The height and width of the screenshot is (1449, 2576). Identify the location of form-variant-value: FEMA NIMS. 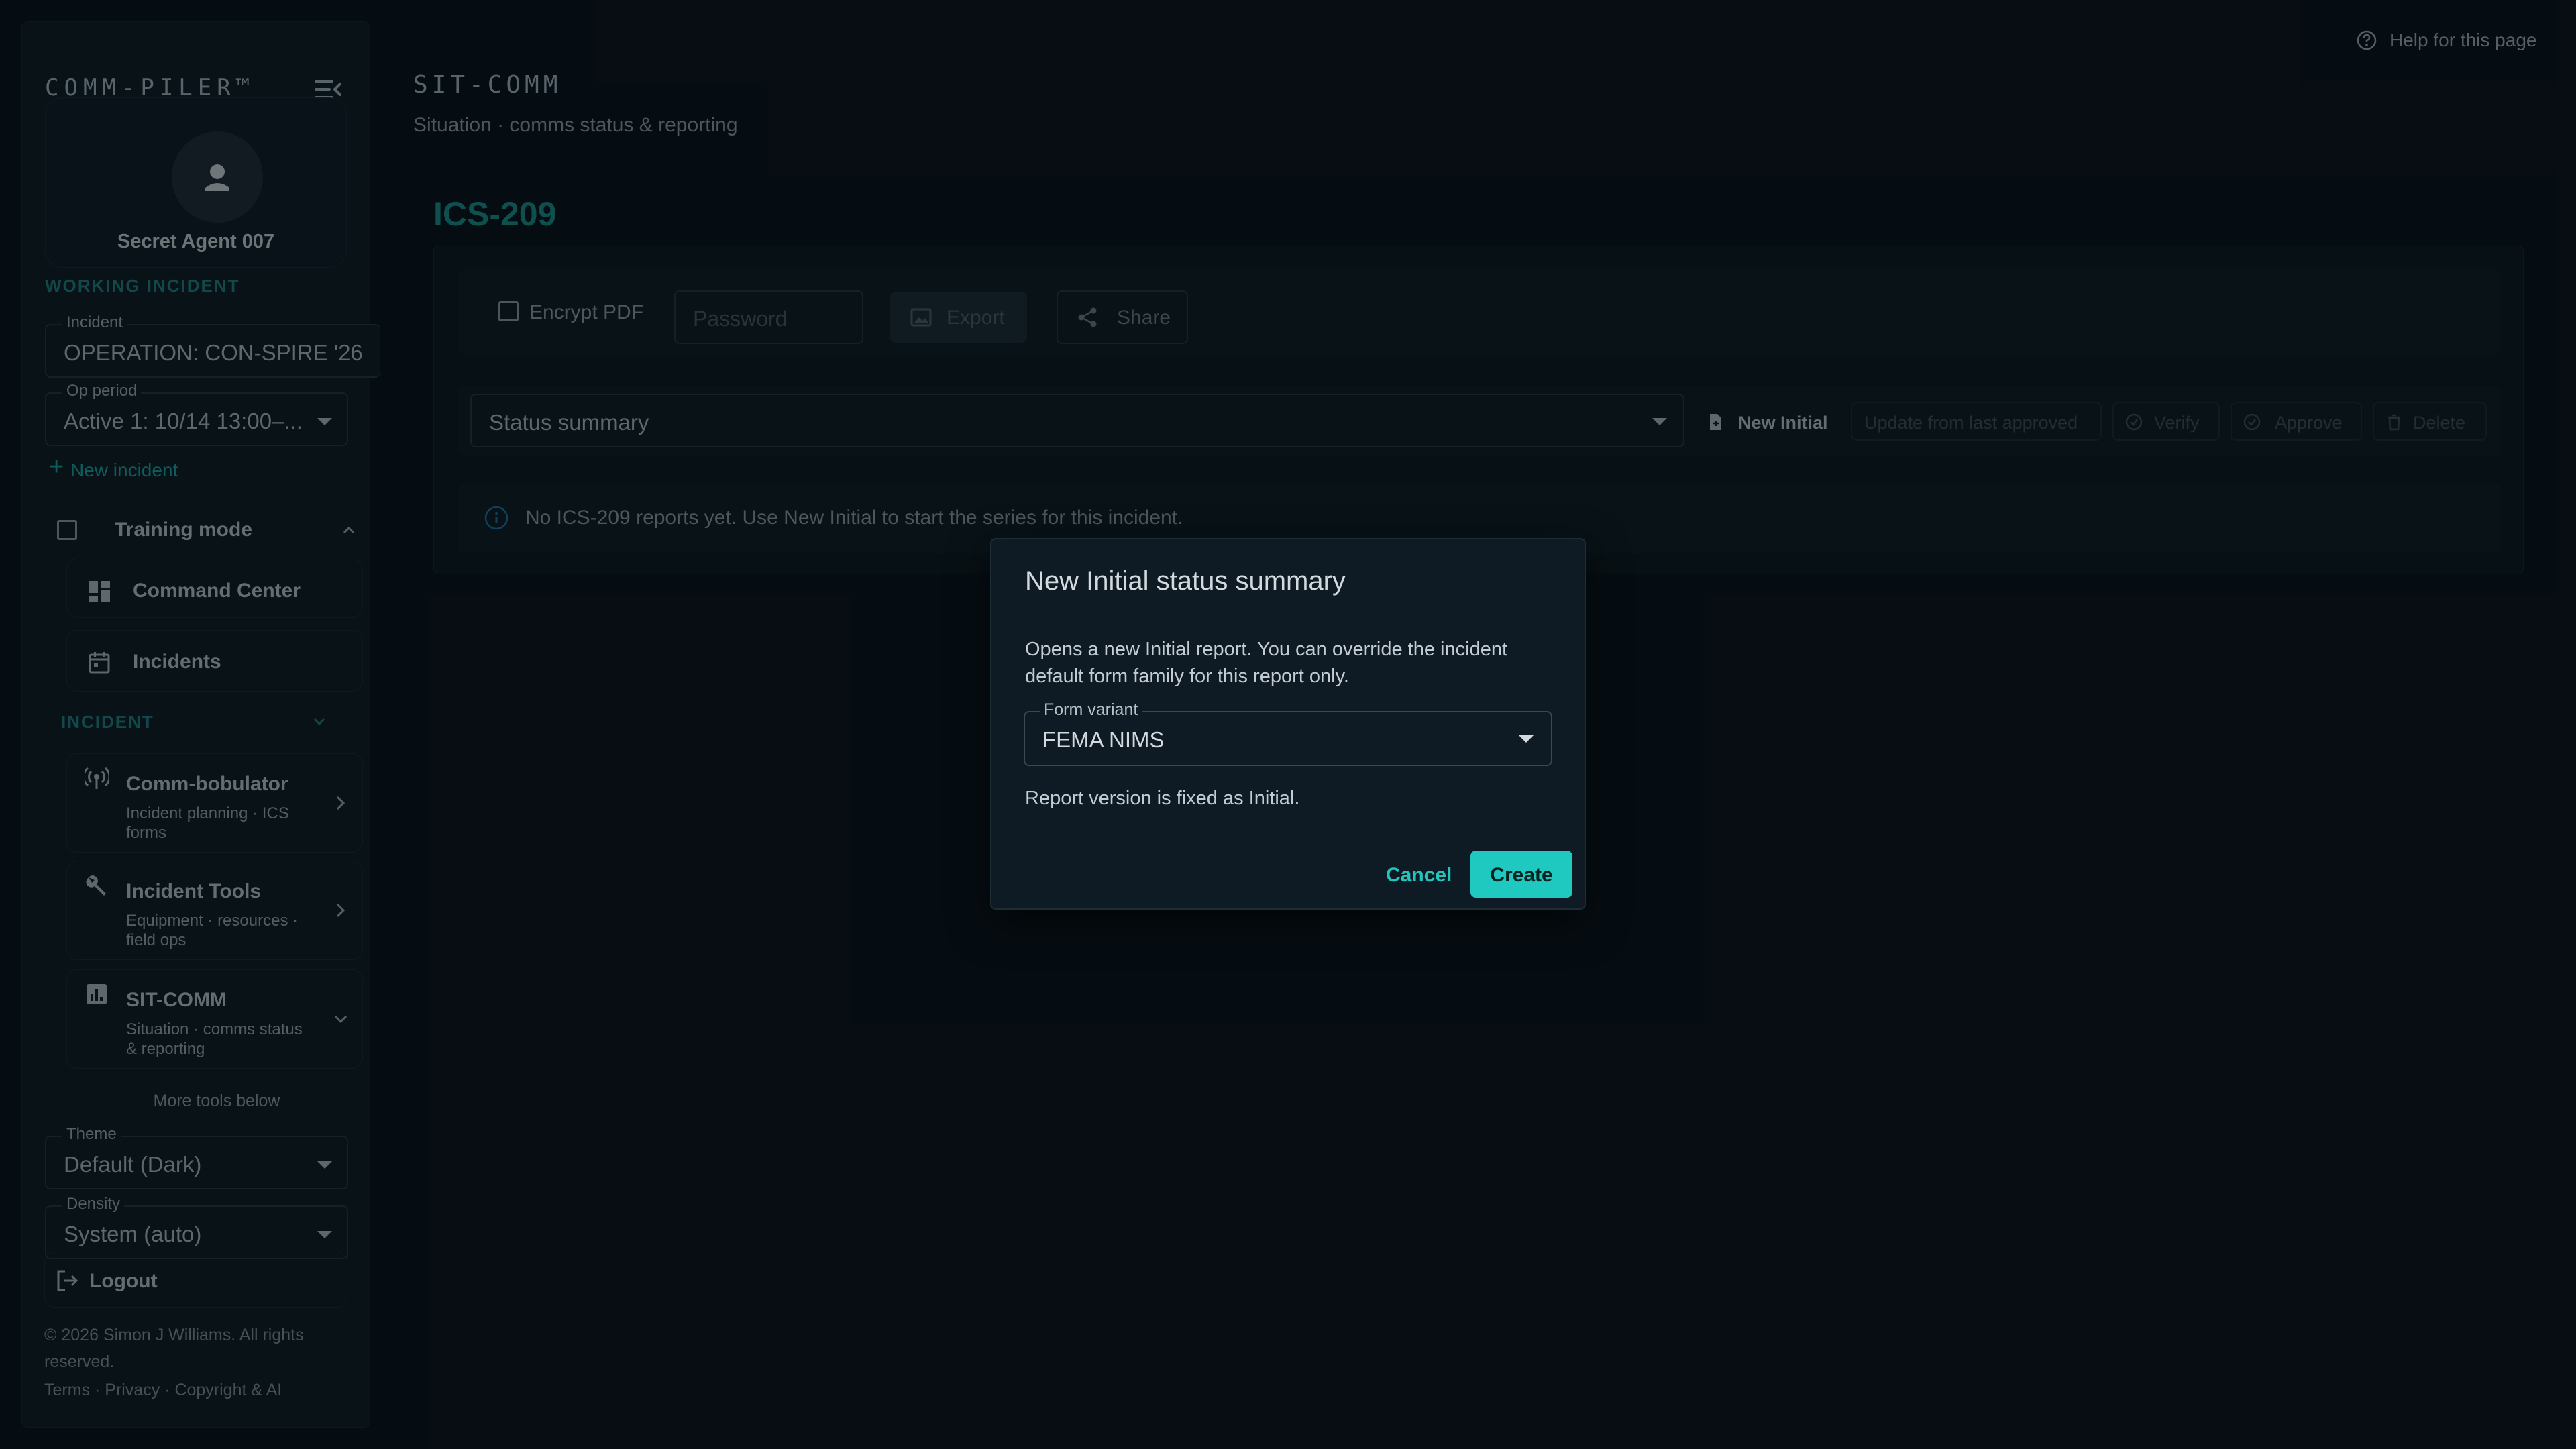
(1103, 739).